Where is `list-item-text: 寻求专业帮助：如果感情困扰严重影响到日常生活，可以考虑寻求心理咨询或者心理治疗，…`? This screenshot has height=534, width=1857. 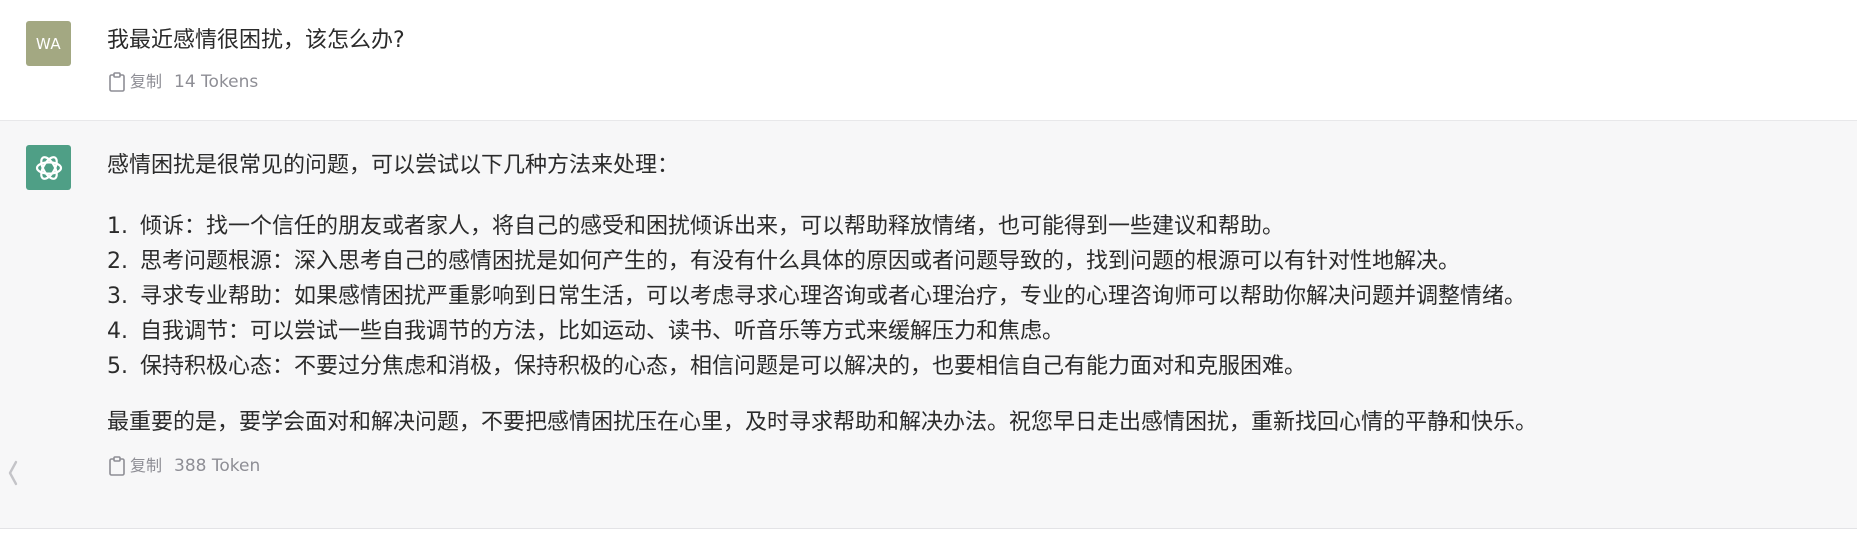
list-item-text: 寻求专业帮助：如果感情困扰严重影响到日常生活，可以考虑寻求心理咨询或者心理治疗，… is located at coordinates (833, 296).